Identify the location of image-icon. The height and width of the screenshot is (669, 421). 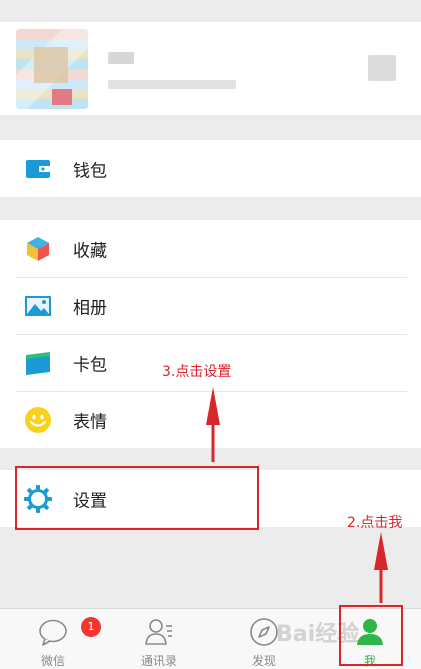
(38, 305).